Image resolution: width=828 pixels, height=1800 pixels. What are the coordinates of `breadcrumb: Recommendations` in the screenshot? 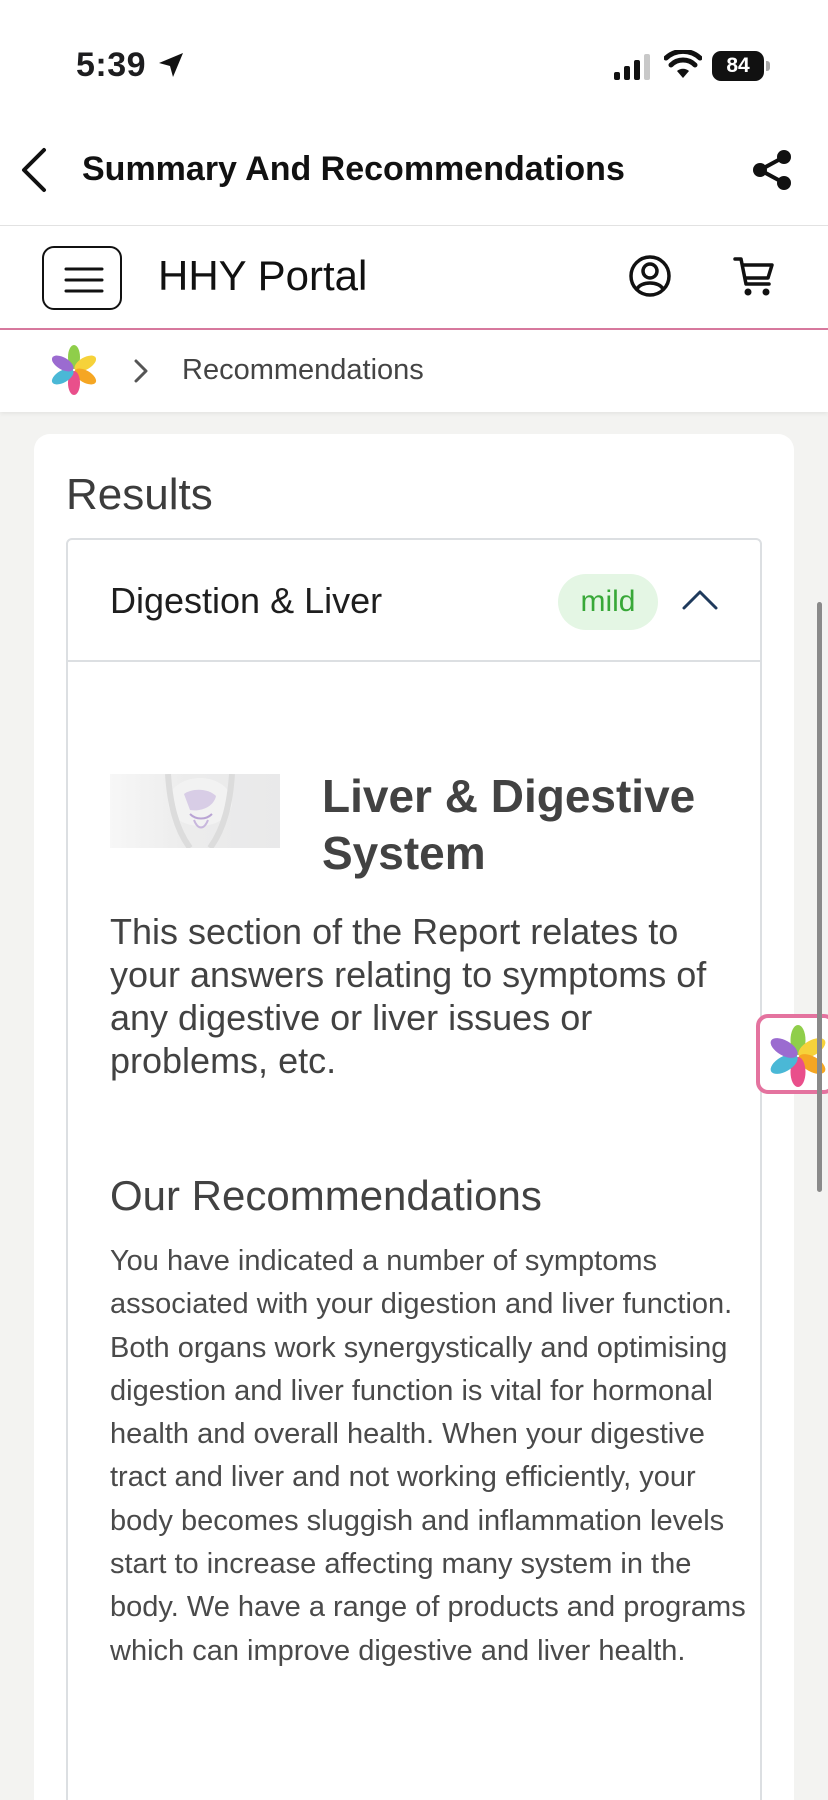 It's located at (414, 371).